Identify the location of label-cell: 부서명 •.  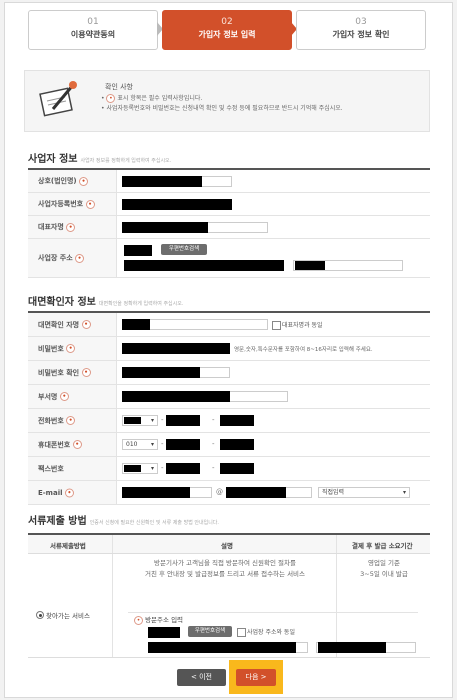
(72, 396).